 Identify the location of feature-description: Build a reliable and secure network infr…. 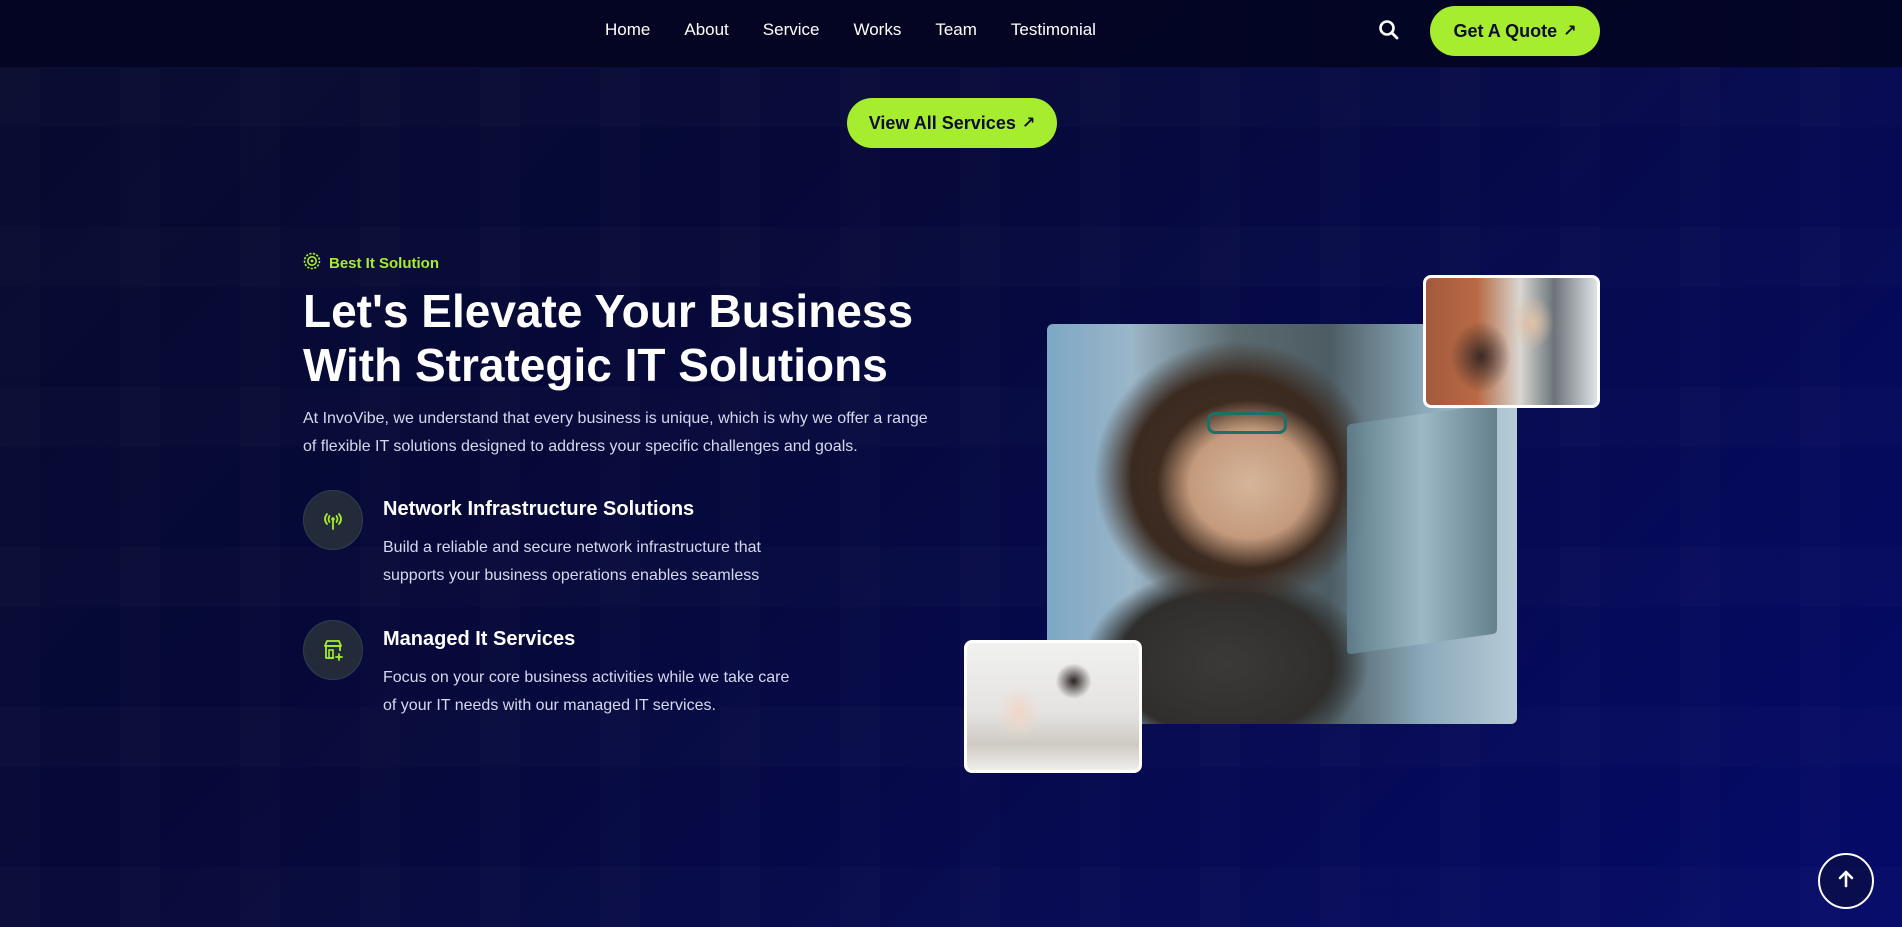
(572, 561).